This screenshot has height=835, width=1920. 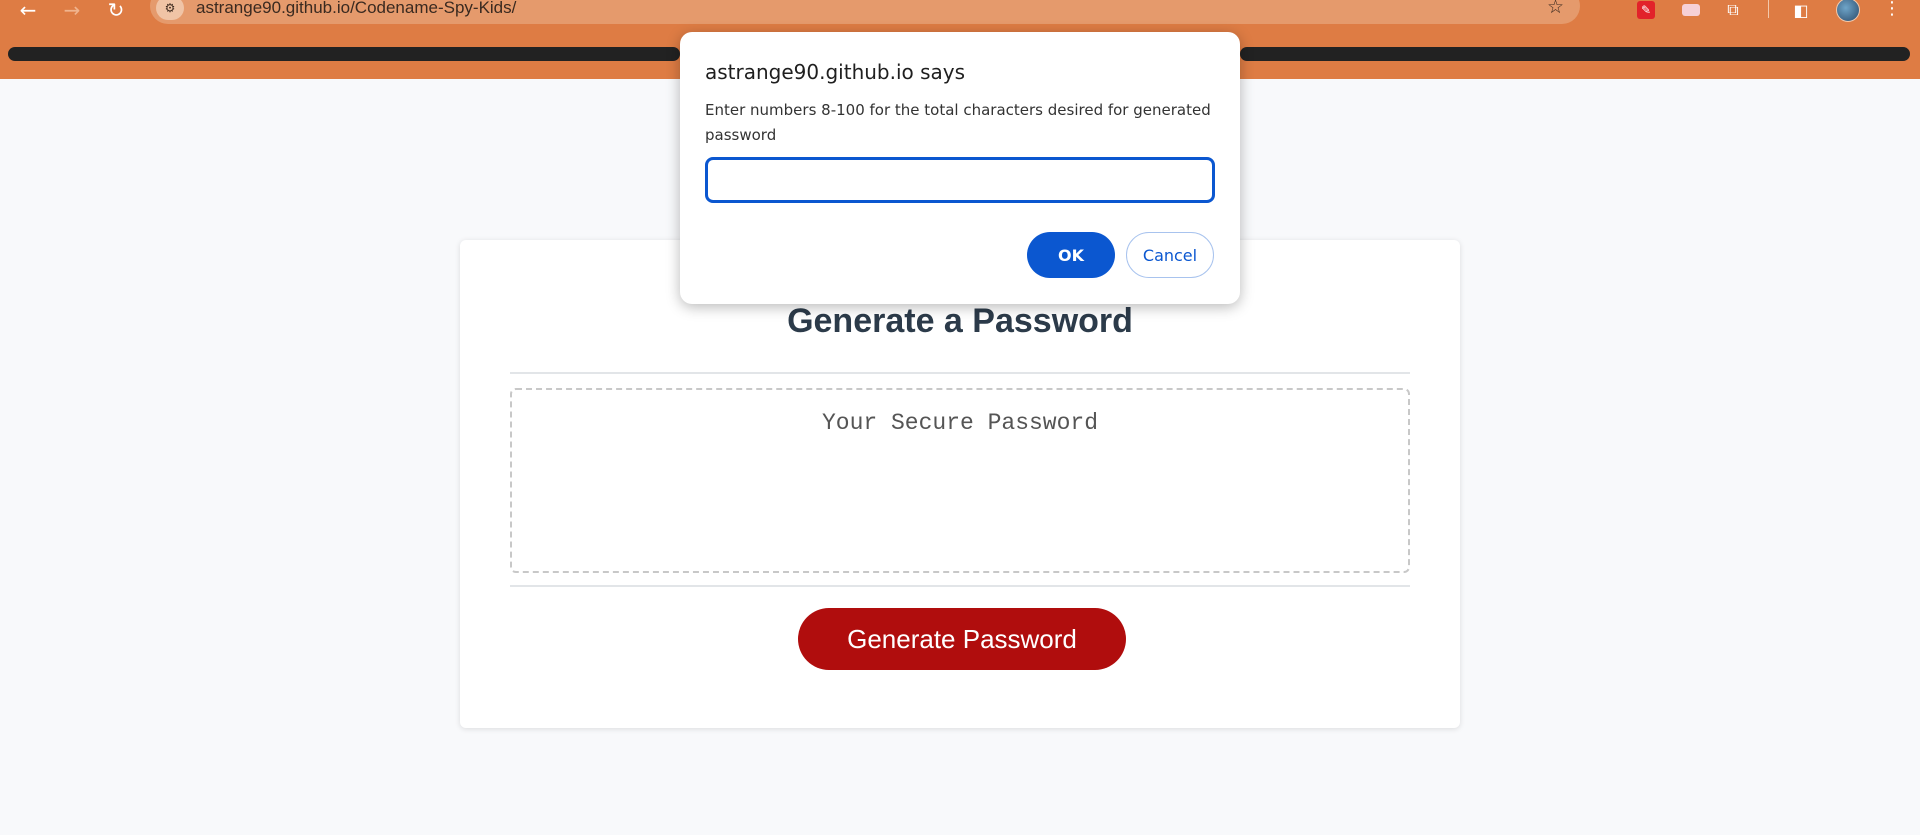 What do you see at coordinates (1575, 54) in the screenshot?
I see `redacted-bookmarks-right` at bounding box center [1575, 54].